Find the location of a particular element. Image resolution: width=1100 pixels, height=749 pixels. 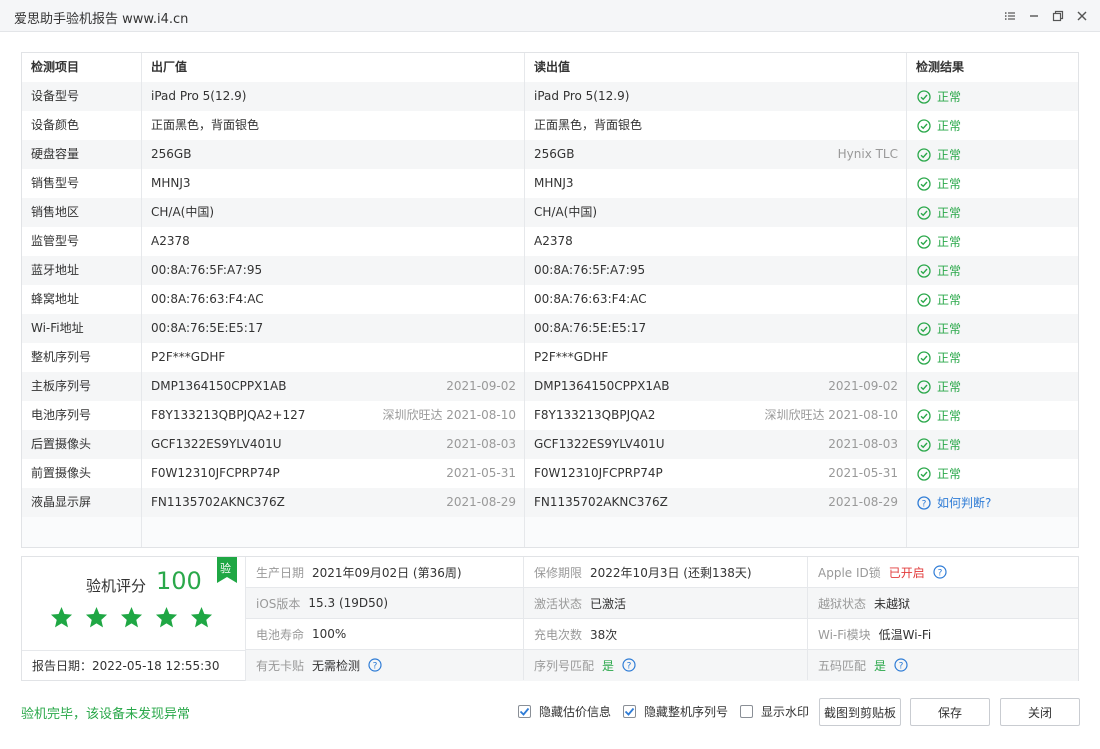

row-result-help-link: ? 如何判断? is located at coordinates (954, 502).